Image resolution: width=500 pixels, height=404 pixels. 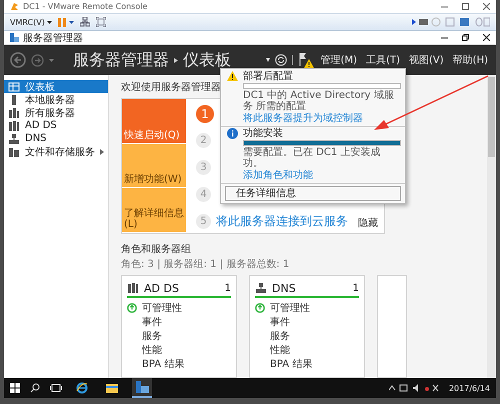 What do you see at coordinates (368, 223) in the screenshot?
I see `hide-link: 隐藏` at bounding box center [368, 223].